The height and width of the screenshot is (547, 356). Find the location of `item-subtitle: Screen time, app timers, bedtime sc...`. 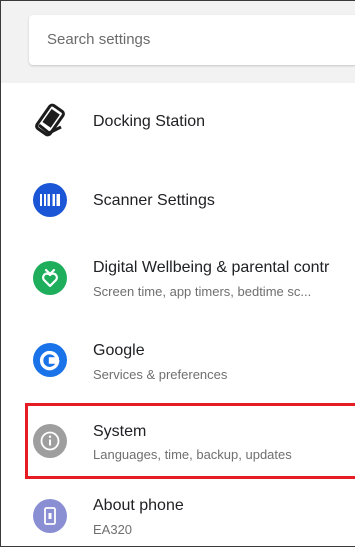

item-subtitle: Screen time, app timers, bedtime sc... is located at coordinates (202, 291).